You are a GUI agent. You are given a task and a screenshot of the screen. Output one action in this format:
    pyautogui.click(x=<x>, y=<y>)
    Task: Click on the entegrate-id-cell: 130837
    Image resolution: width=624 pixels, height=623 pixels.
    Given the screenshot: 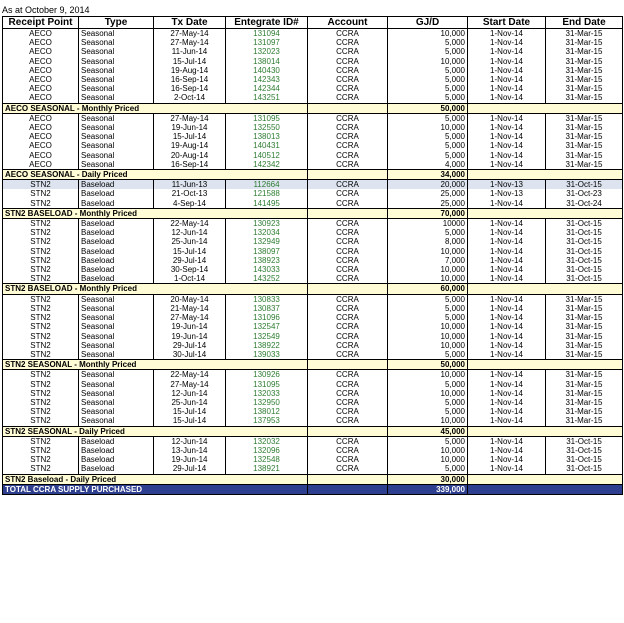 What is the action you would take?
    pyautogui.click(x=266, y=308)
    